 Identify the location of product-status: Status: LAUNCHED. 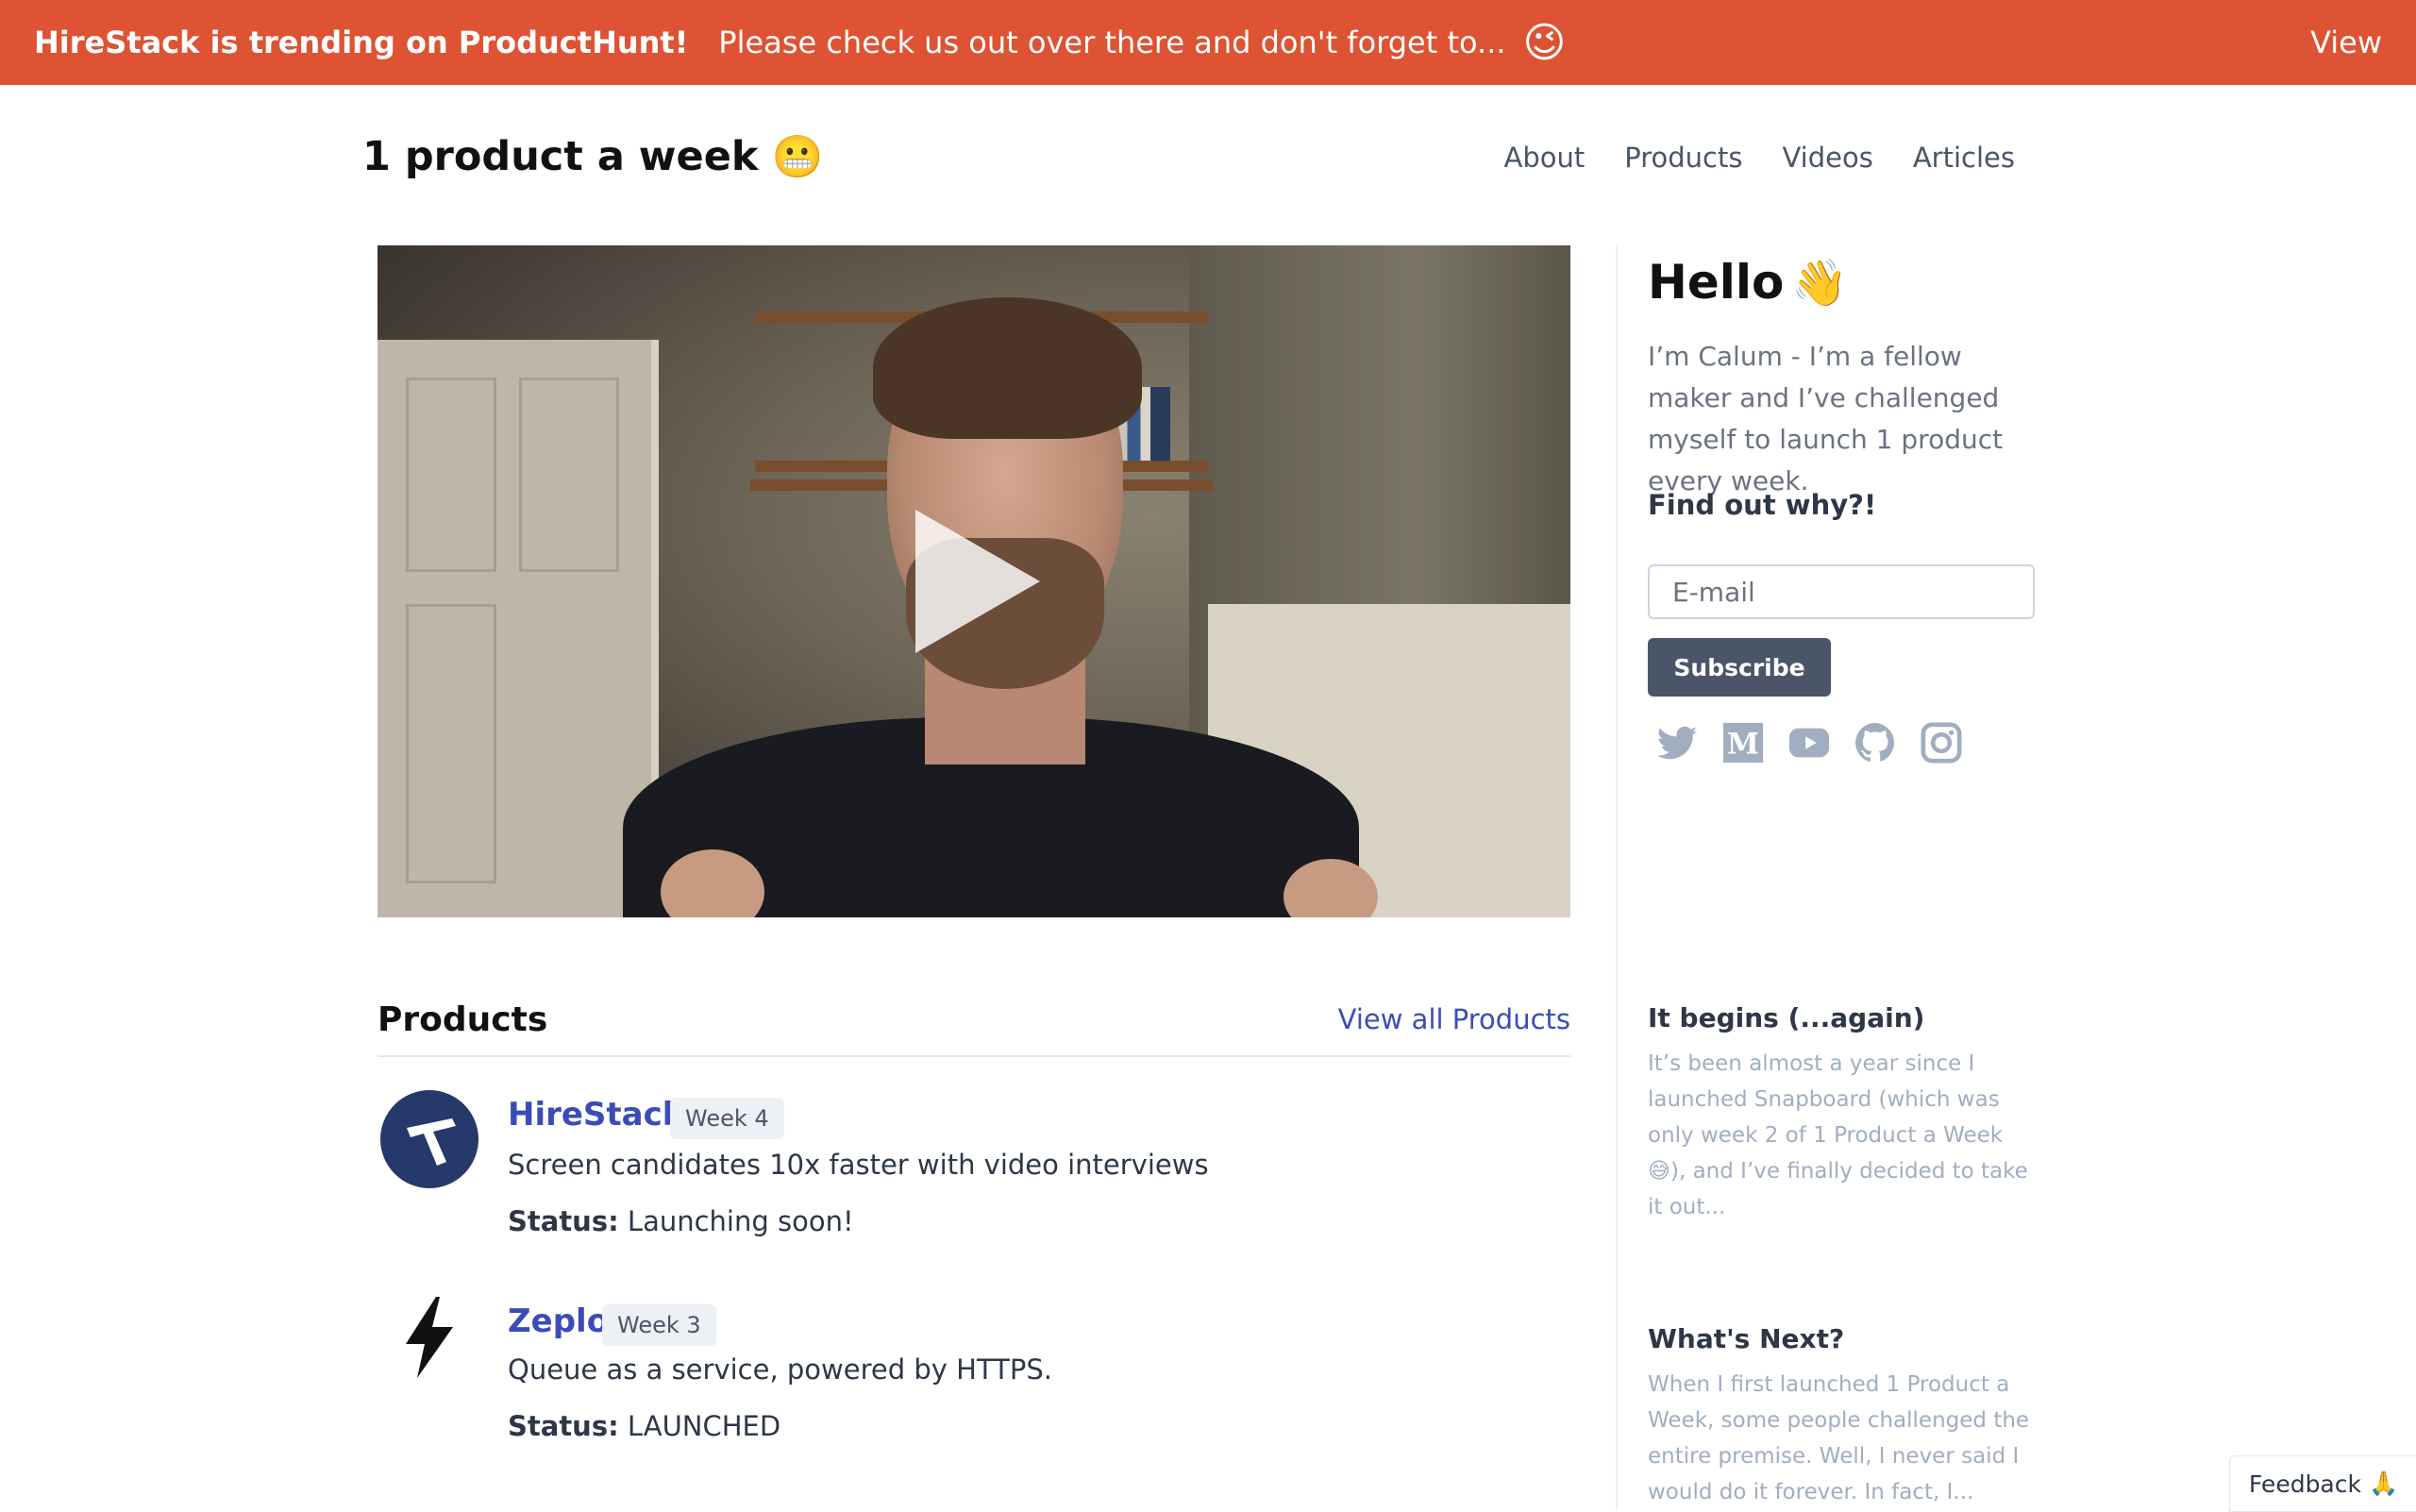
(644, 1426).